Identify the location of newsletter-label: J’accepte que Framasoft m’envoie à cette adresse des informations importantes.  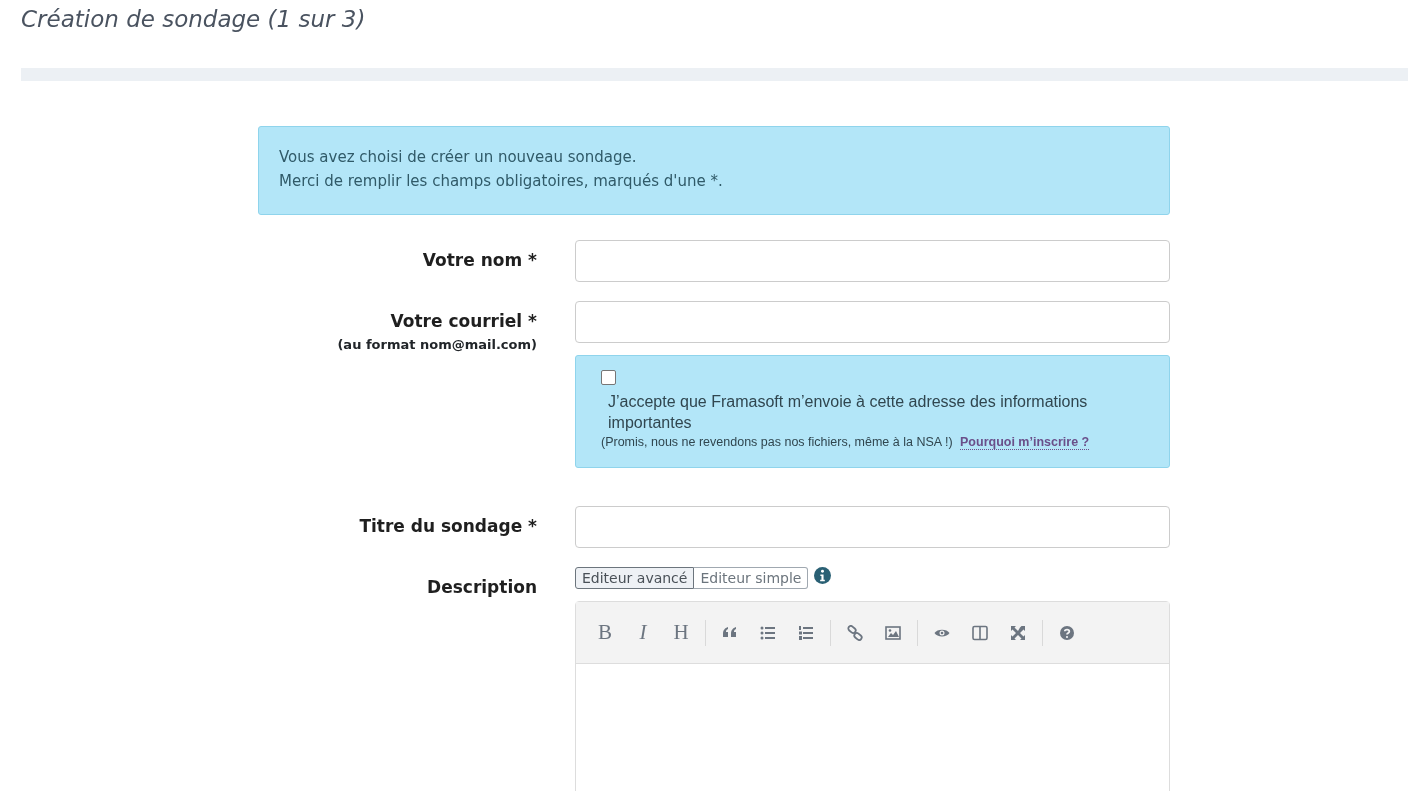
(848, 412).